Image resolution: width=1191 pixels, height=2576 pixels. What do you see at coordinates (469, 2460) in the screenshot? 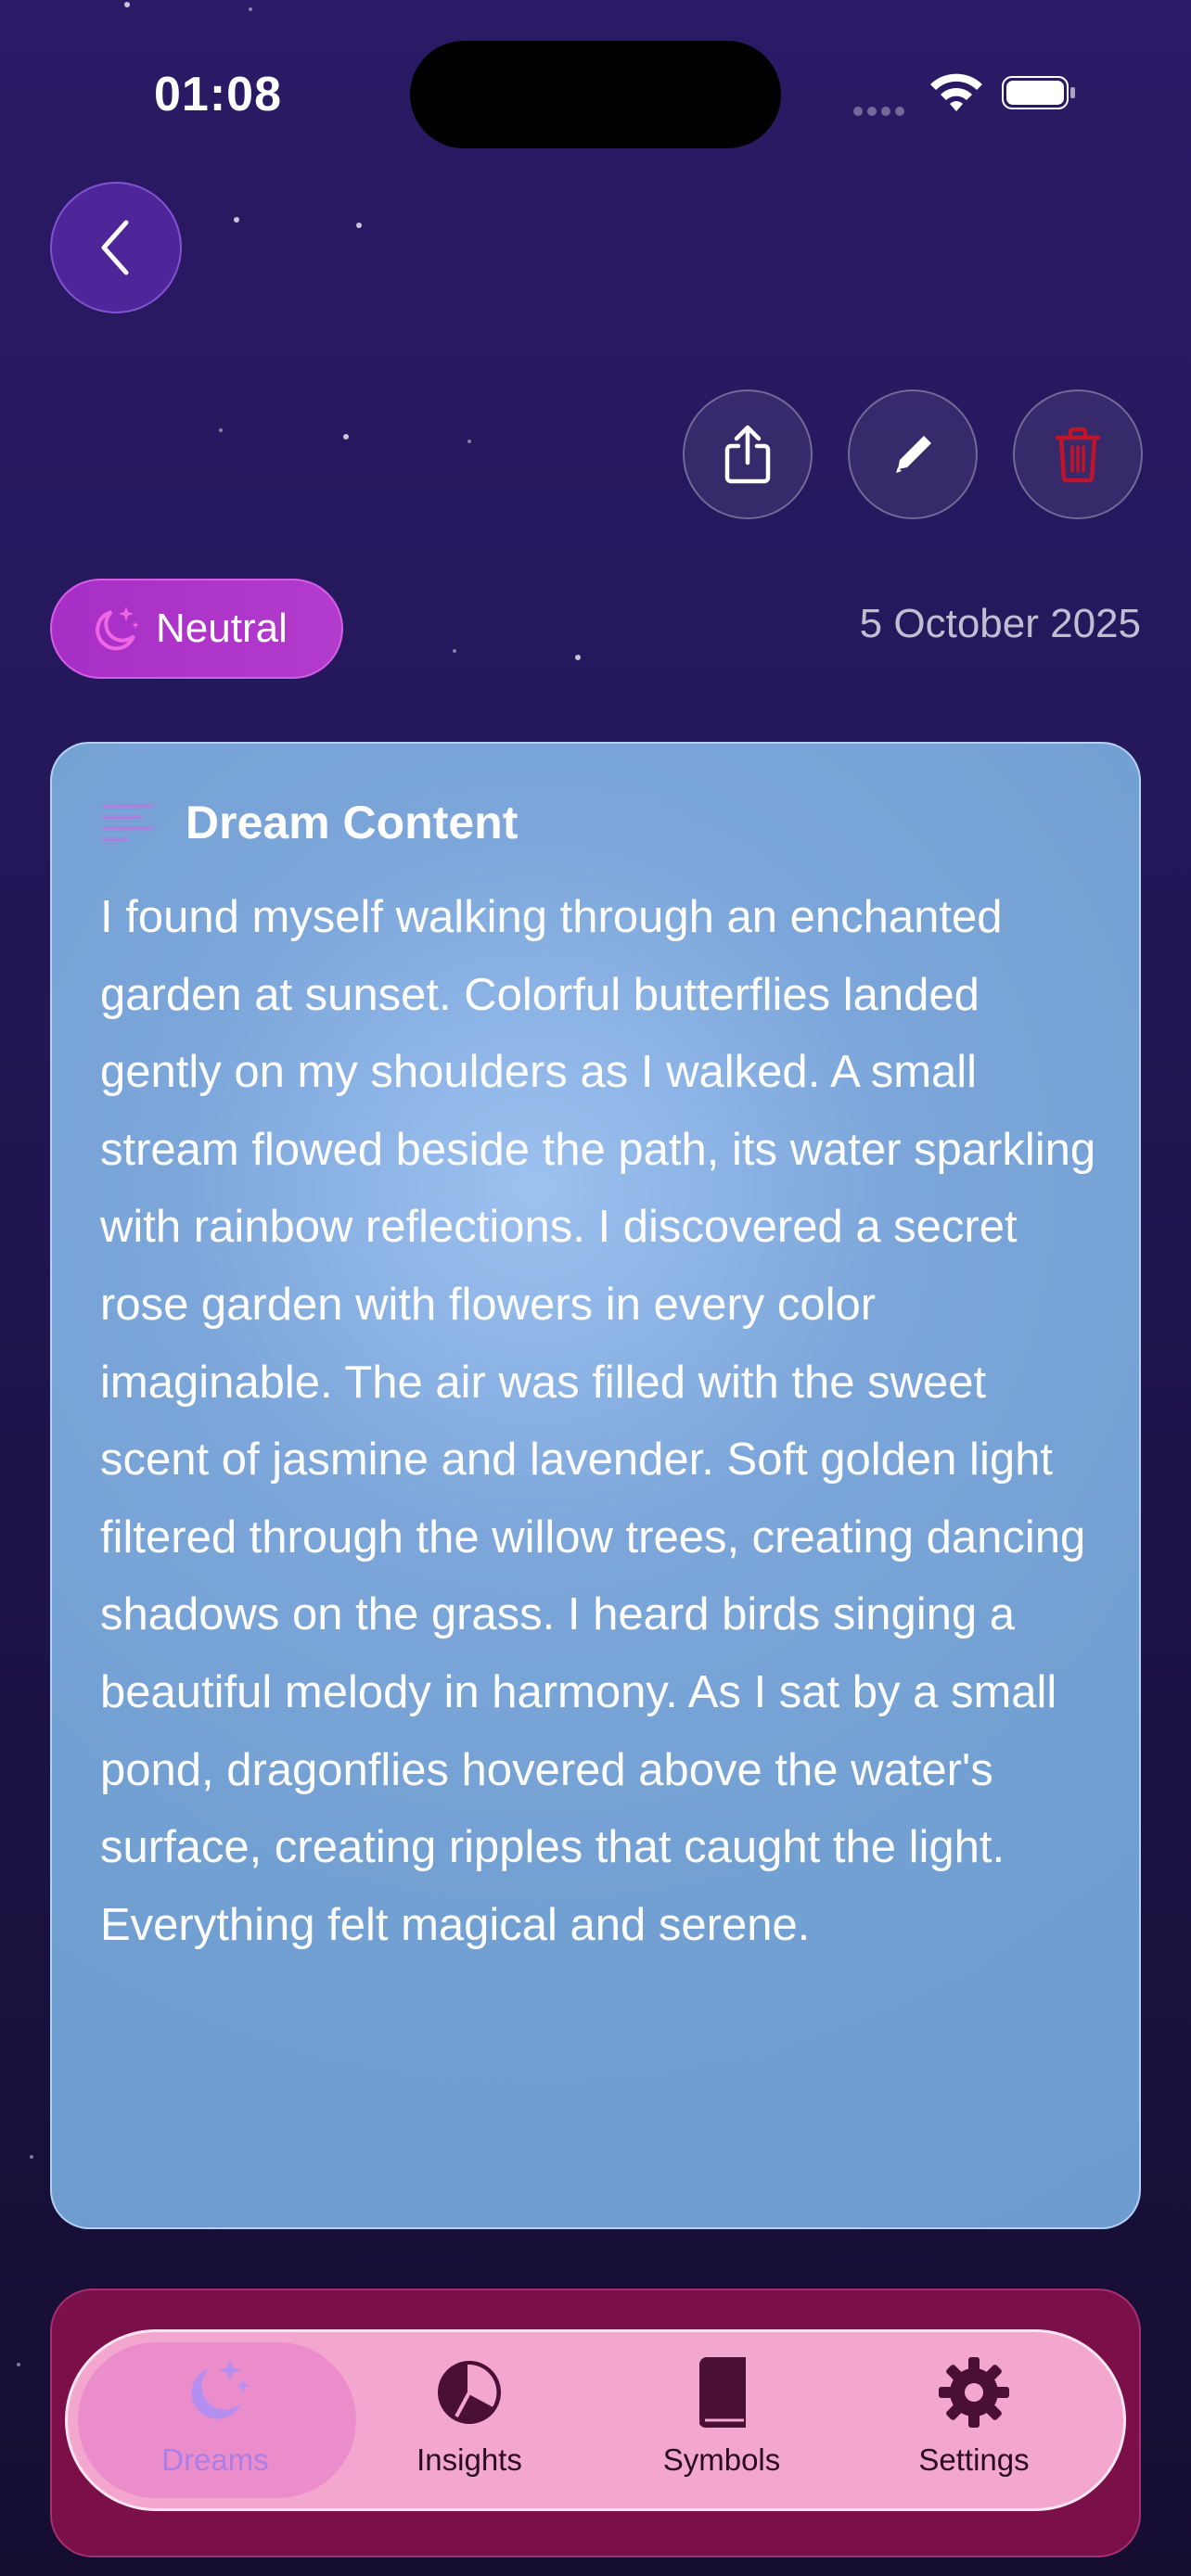
I see `tab-label: Insights` at bounding box center [469, 2460].